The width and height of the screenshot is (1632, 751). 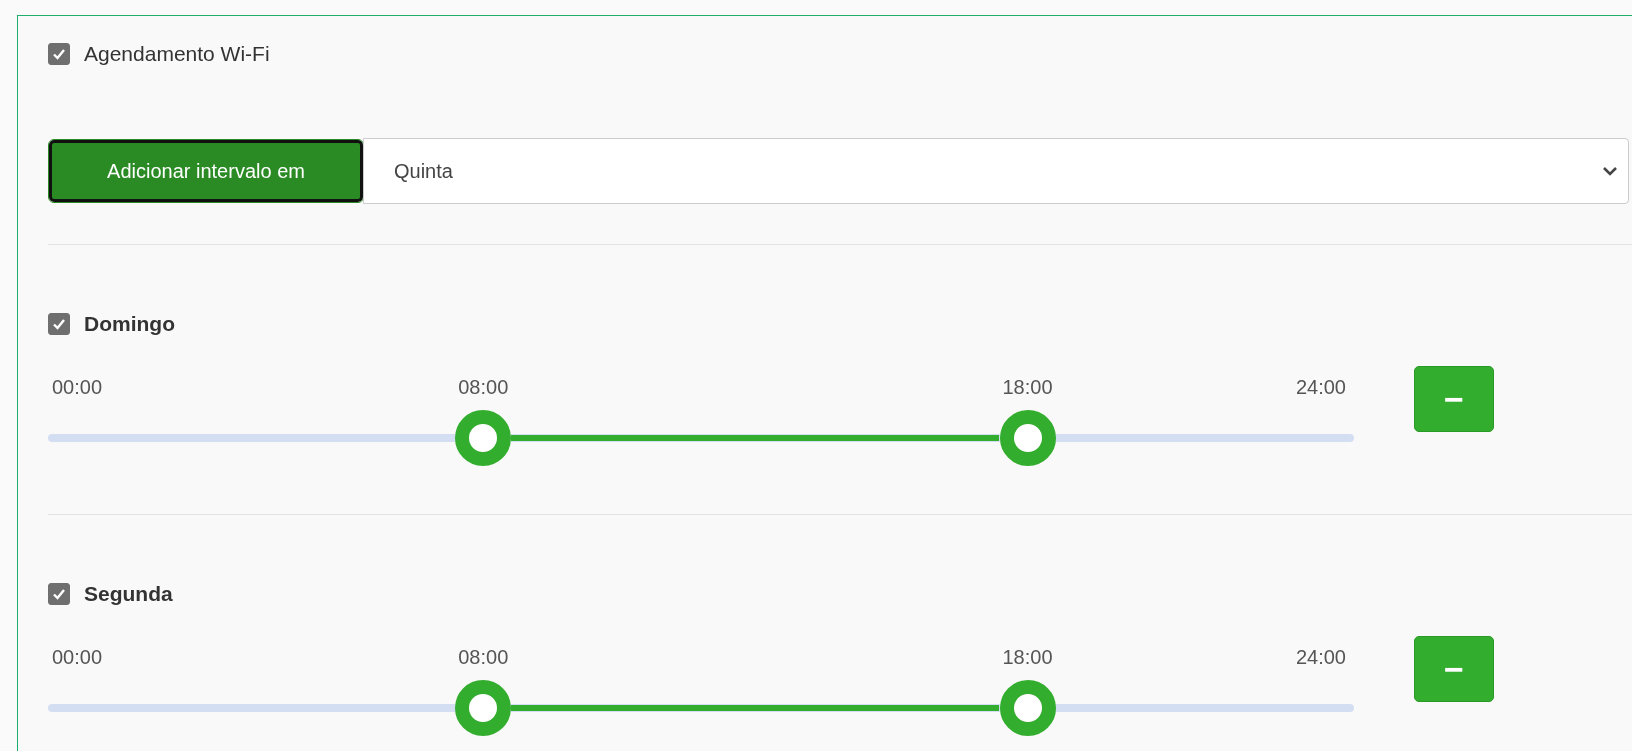 What do you see at coordinates (1610, 171) in the screenshot?
I see `chevron-down-icon` at bounding box center [1610, 171].